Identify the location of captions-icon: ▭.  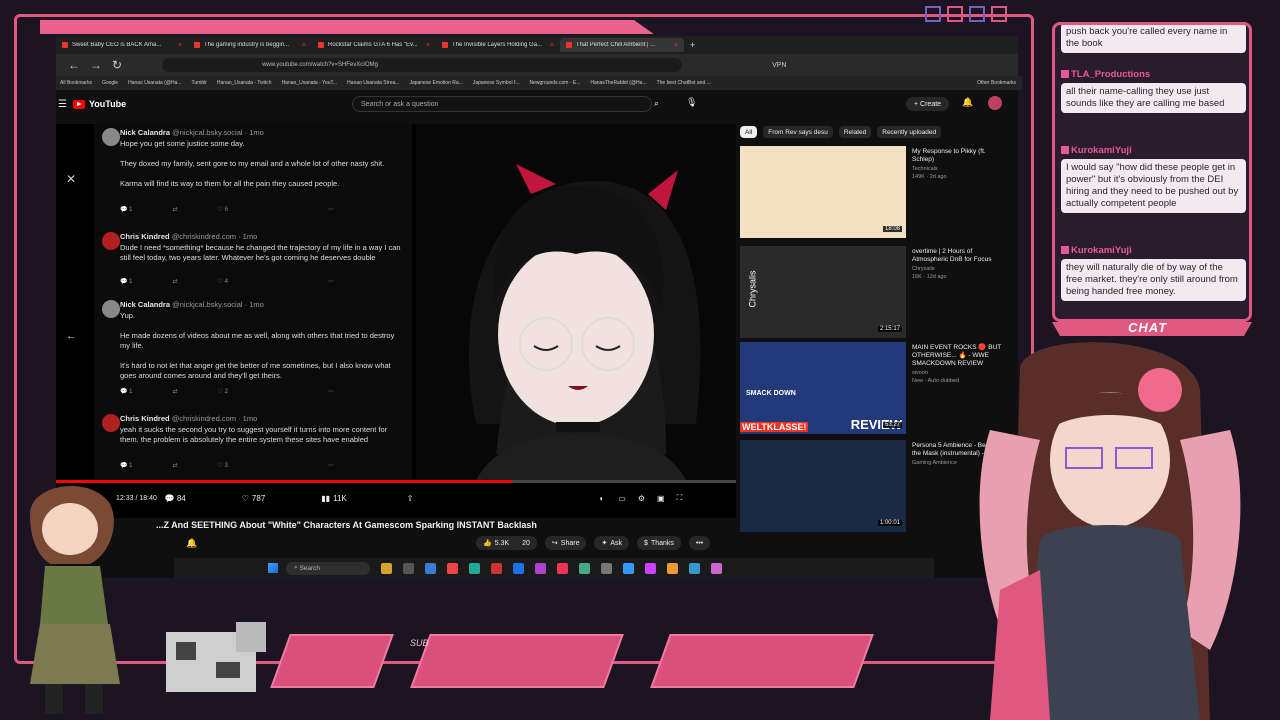
(622, 498).